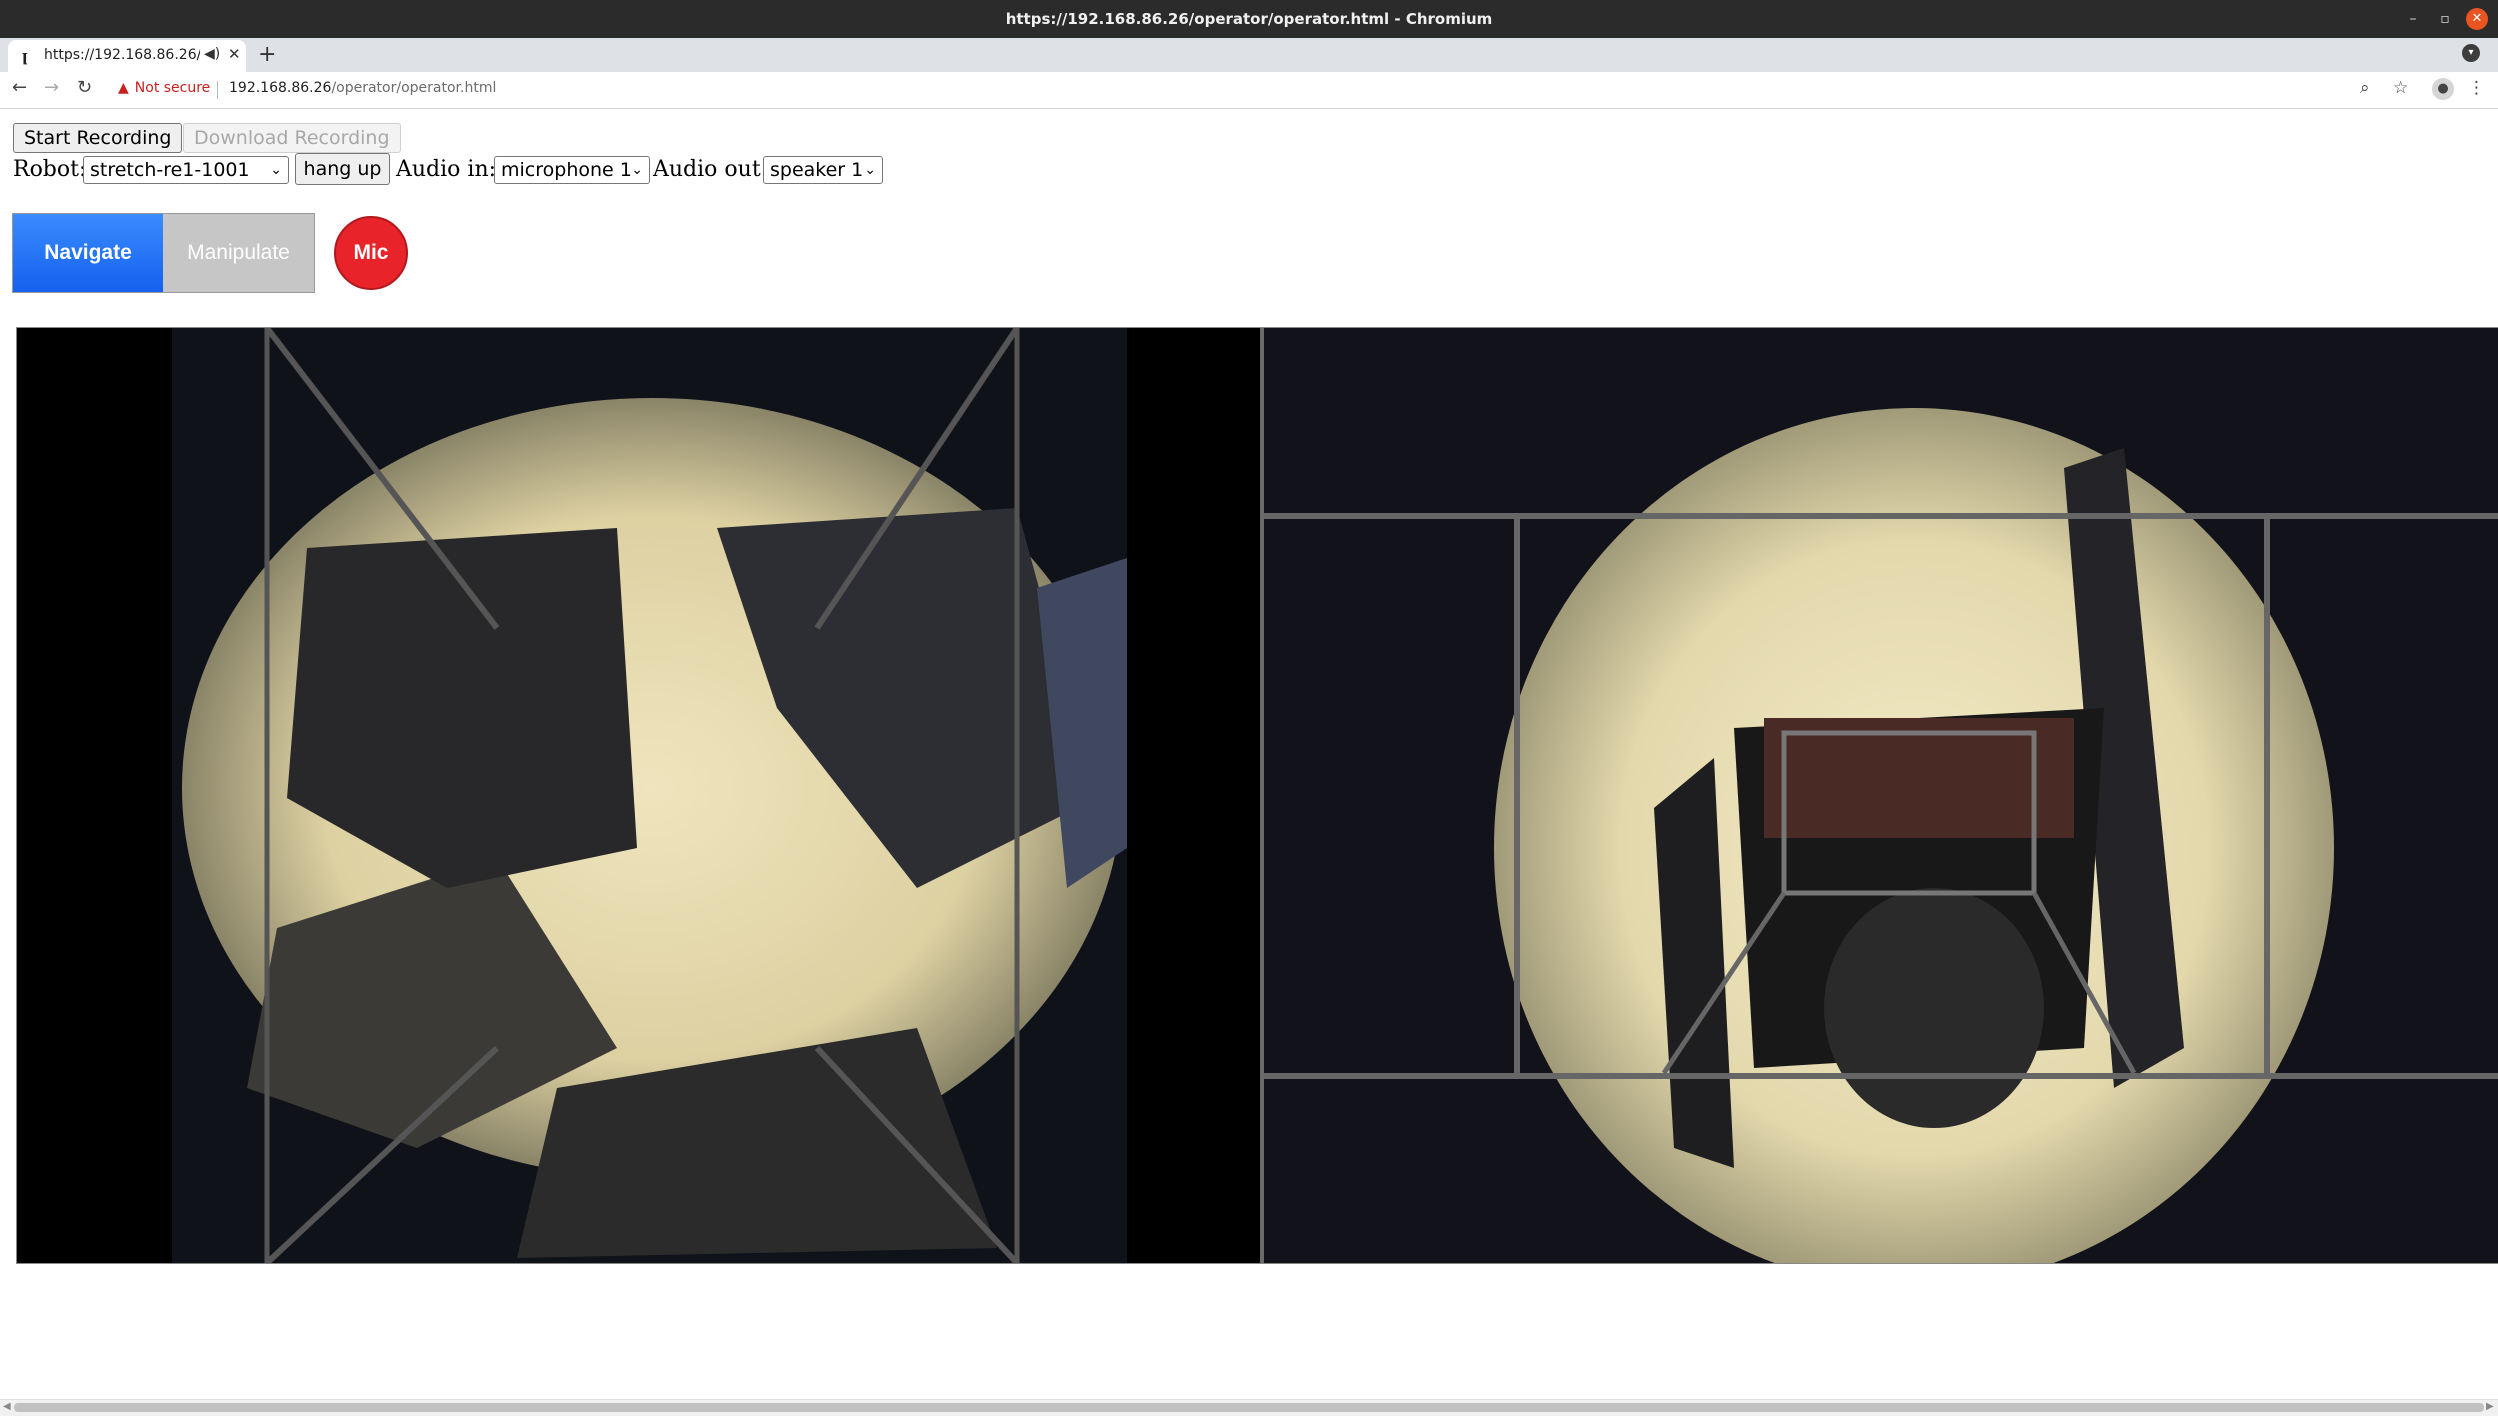 The height and width of the screenshot is (1416, 2498). Describe the element at coordinates (2477, 19) in the screenshot. I see `window-close-icon: ✕` at that location.